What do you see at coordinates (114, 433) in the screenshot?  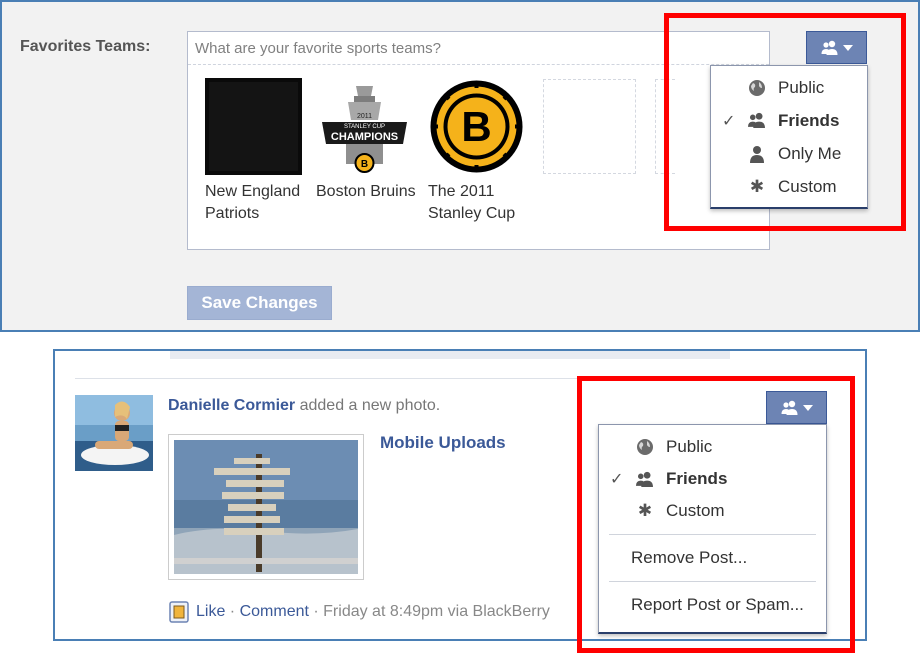 I see `avatar` at bounding box center [114, 433].